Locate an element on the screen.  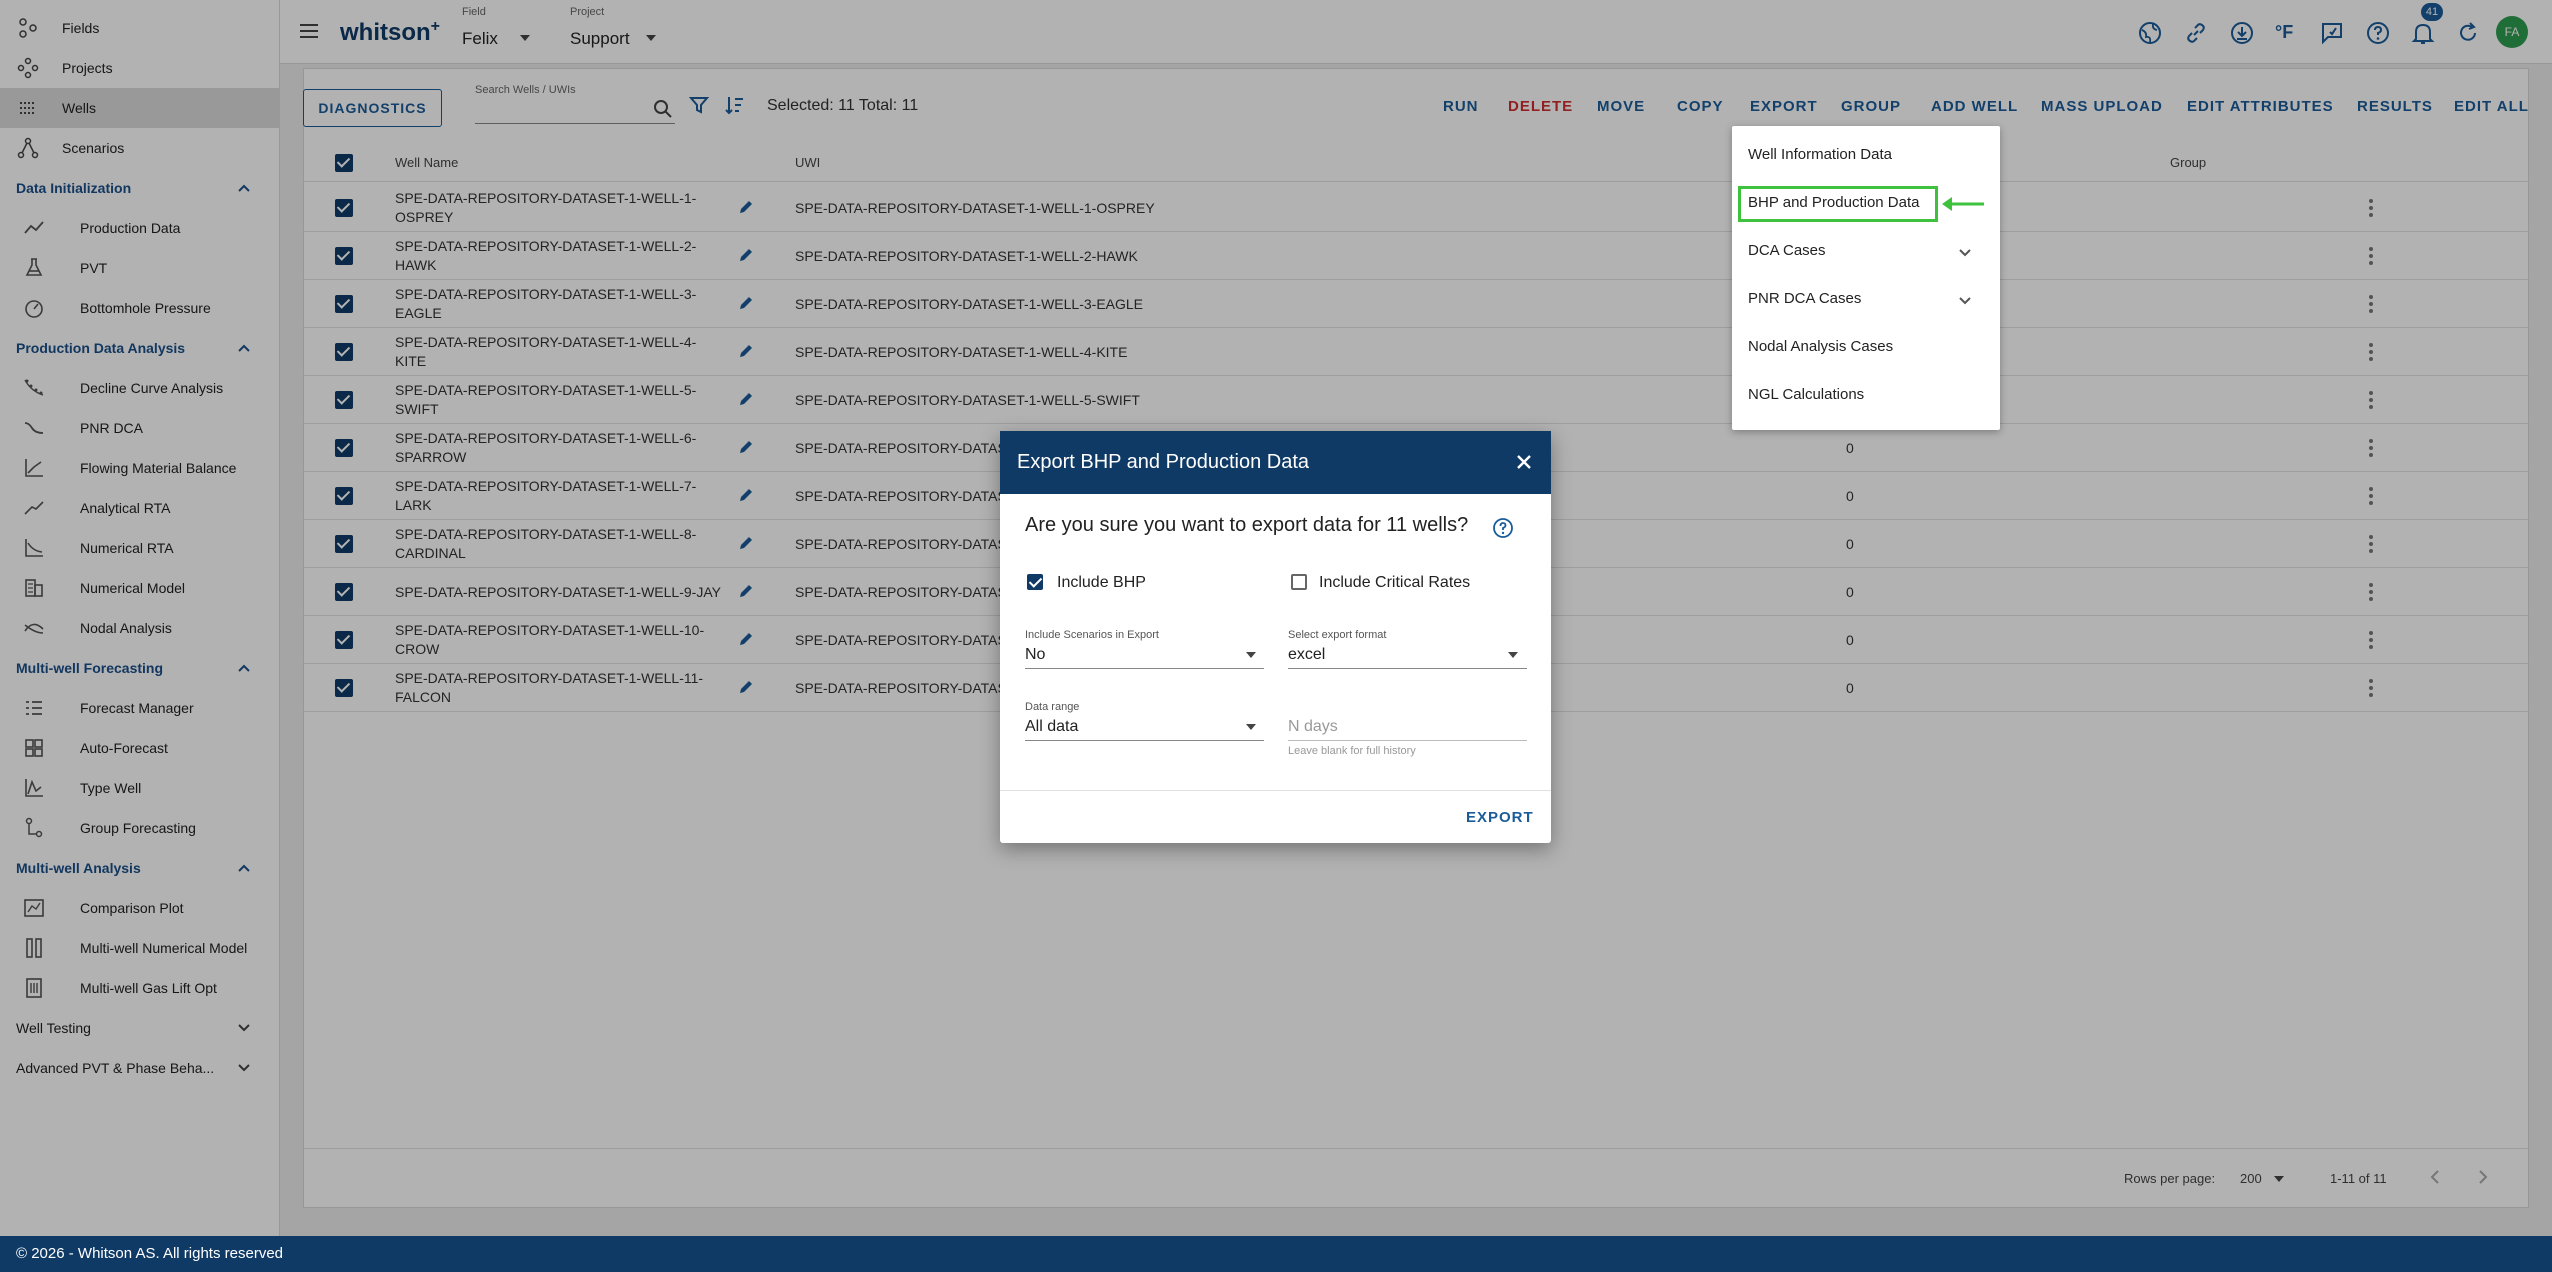
dialog-divider is located at coordinates (1275, 790).